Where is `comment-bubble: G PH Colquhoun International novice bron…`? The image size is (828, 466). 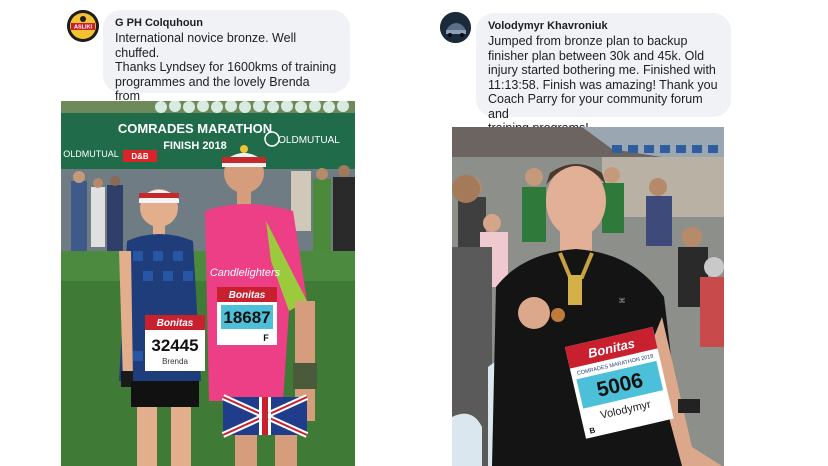
comment-bubble: G PH Colquhoun International novice bron… is located at coordinates (226, 64).